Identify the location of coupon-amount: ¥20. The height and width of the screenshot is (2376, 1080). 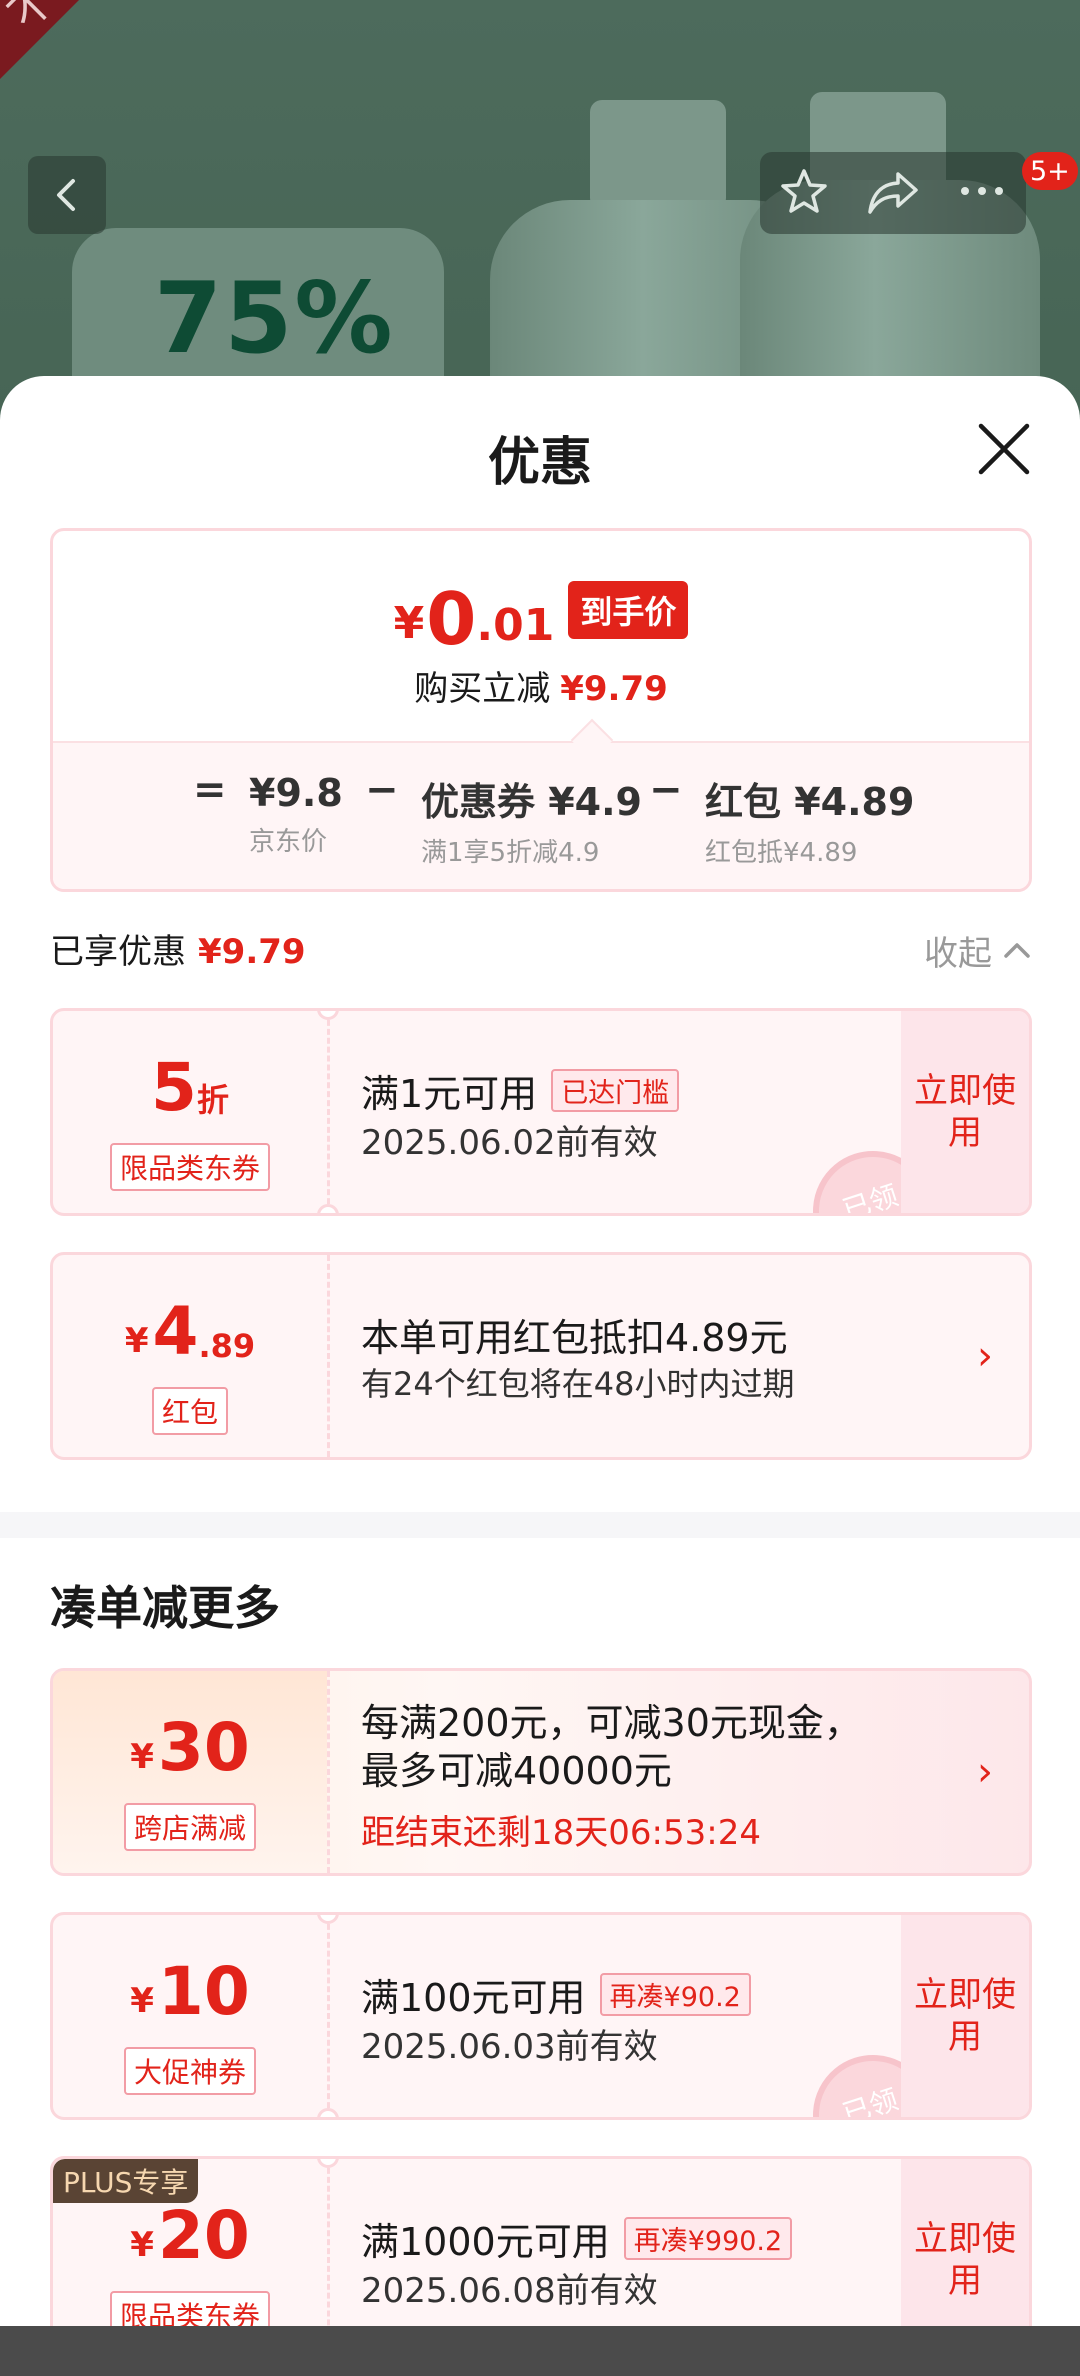
(190, 2236).